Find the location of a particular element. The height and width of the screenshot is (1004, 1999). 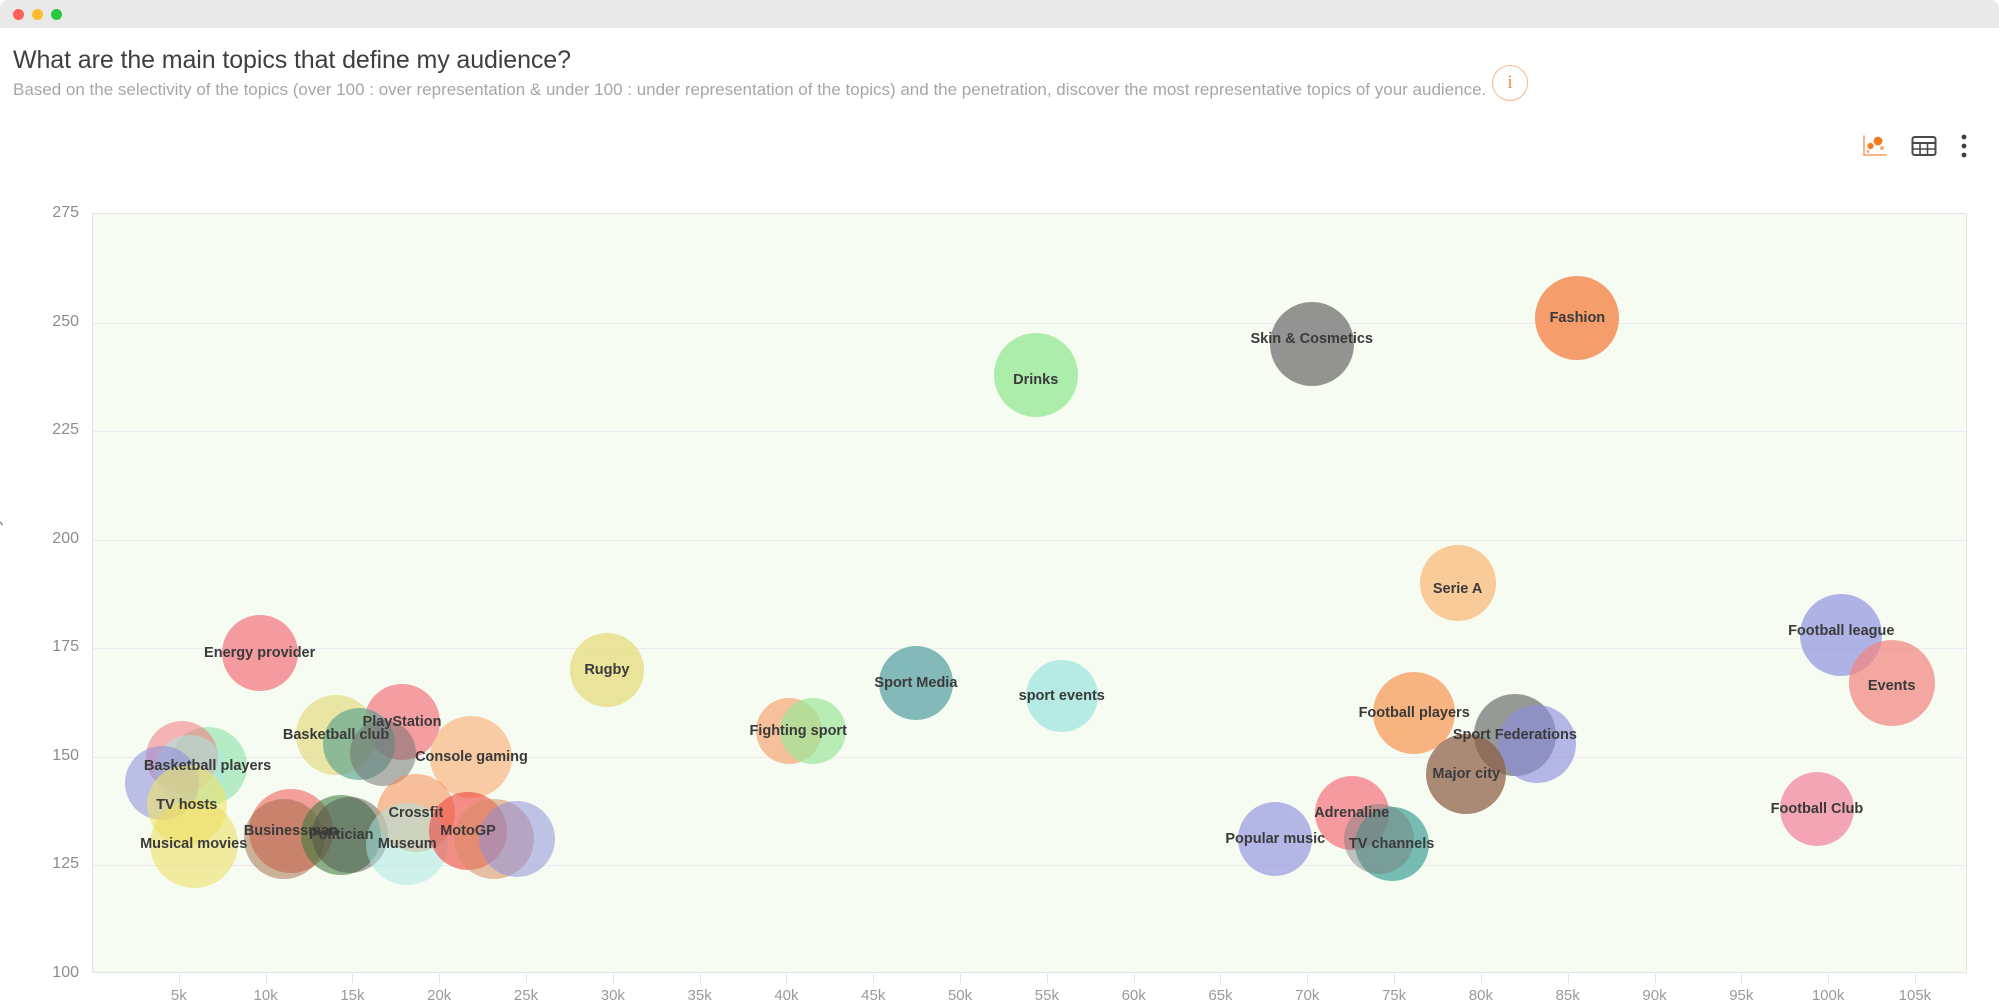

y-axis-tick-label: 200 is located at coordinates (65, 538).